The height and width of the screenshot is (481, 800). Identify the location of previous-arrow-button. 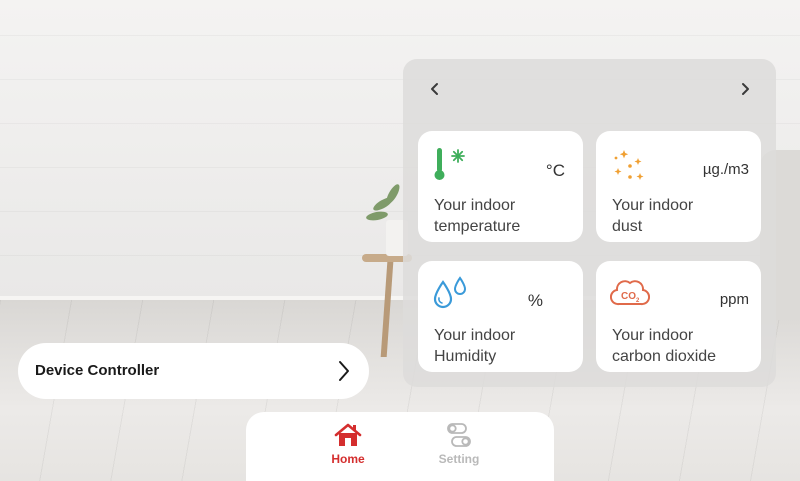
(435, 89).